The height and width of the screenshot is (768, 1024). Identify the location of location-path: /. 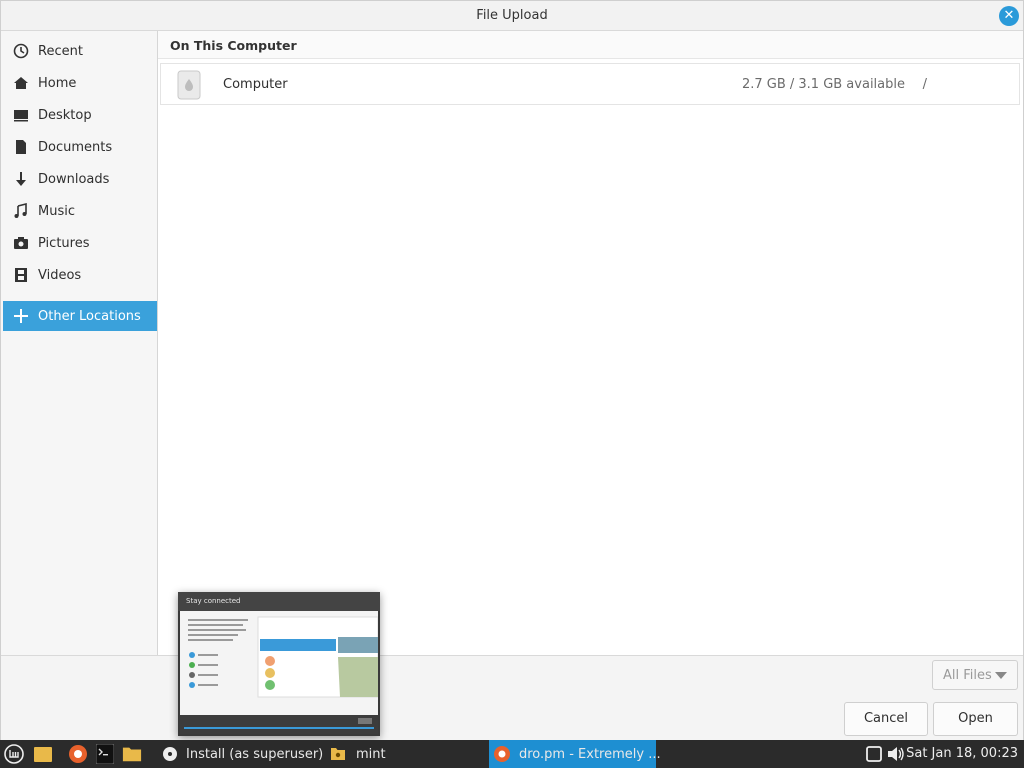
(924, 84).